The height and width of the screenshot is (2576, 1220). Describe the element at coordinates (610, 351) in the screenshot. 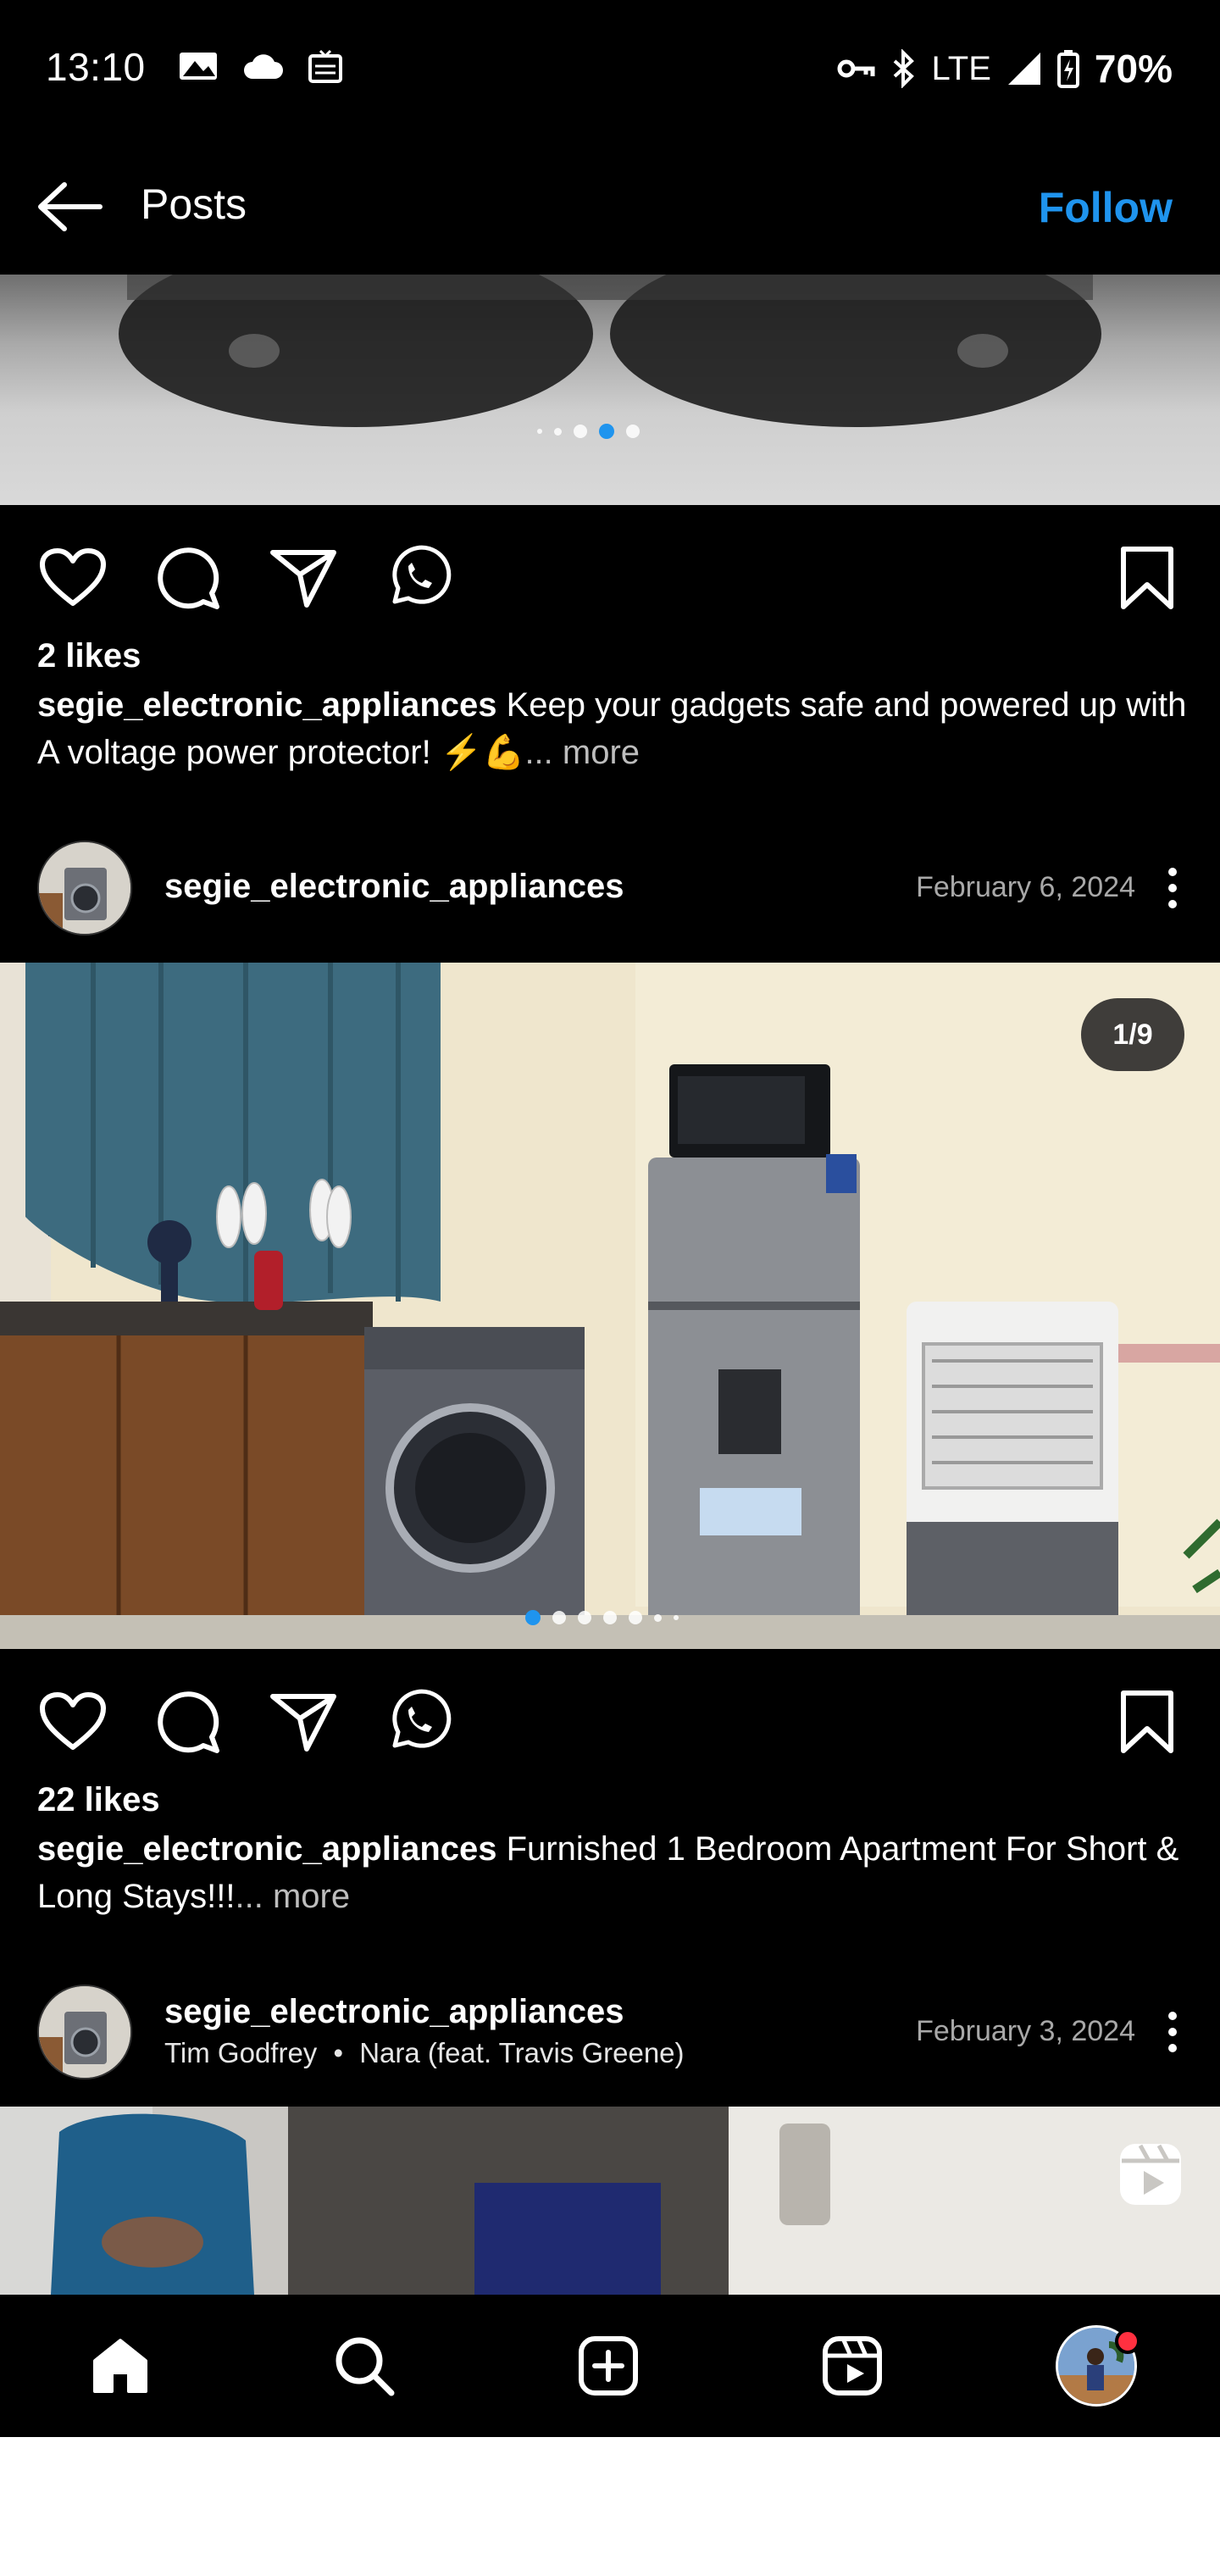

I see `power-protector-photo` at that location.